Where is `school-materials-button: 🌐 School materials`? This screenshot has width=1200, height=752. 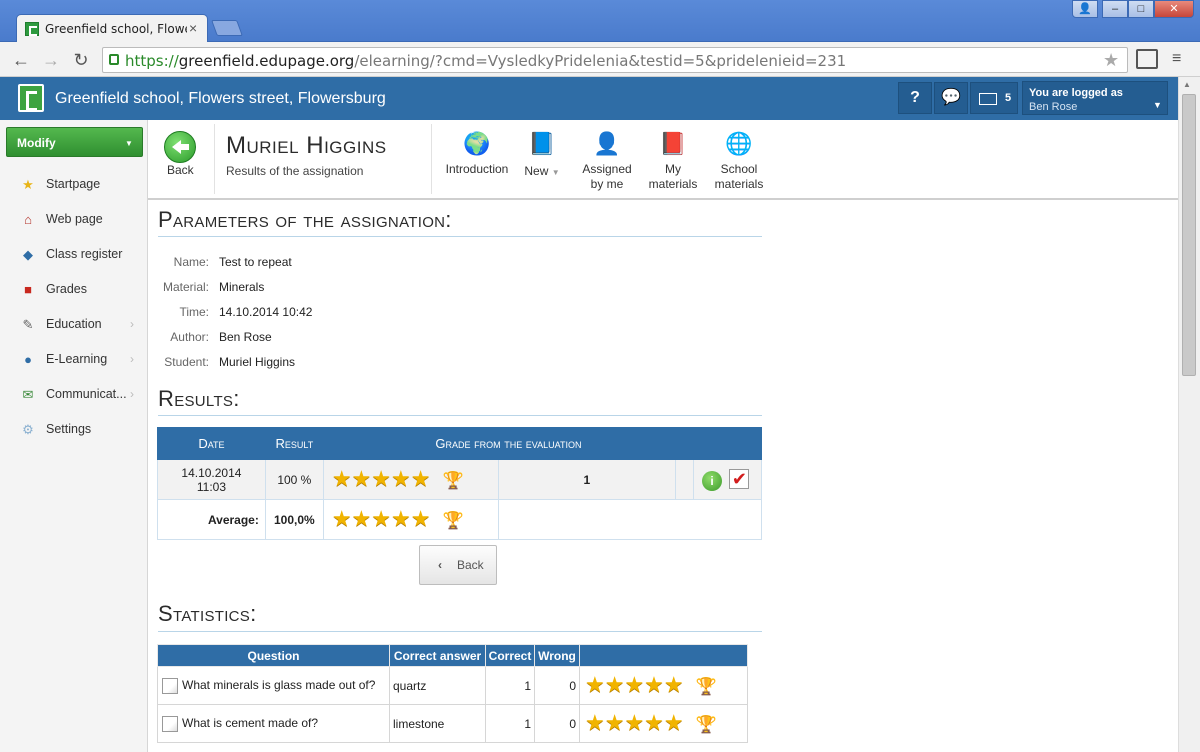 school-materials-button: 🌐 School materials is located at coordinates (739, 163).